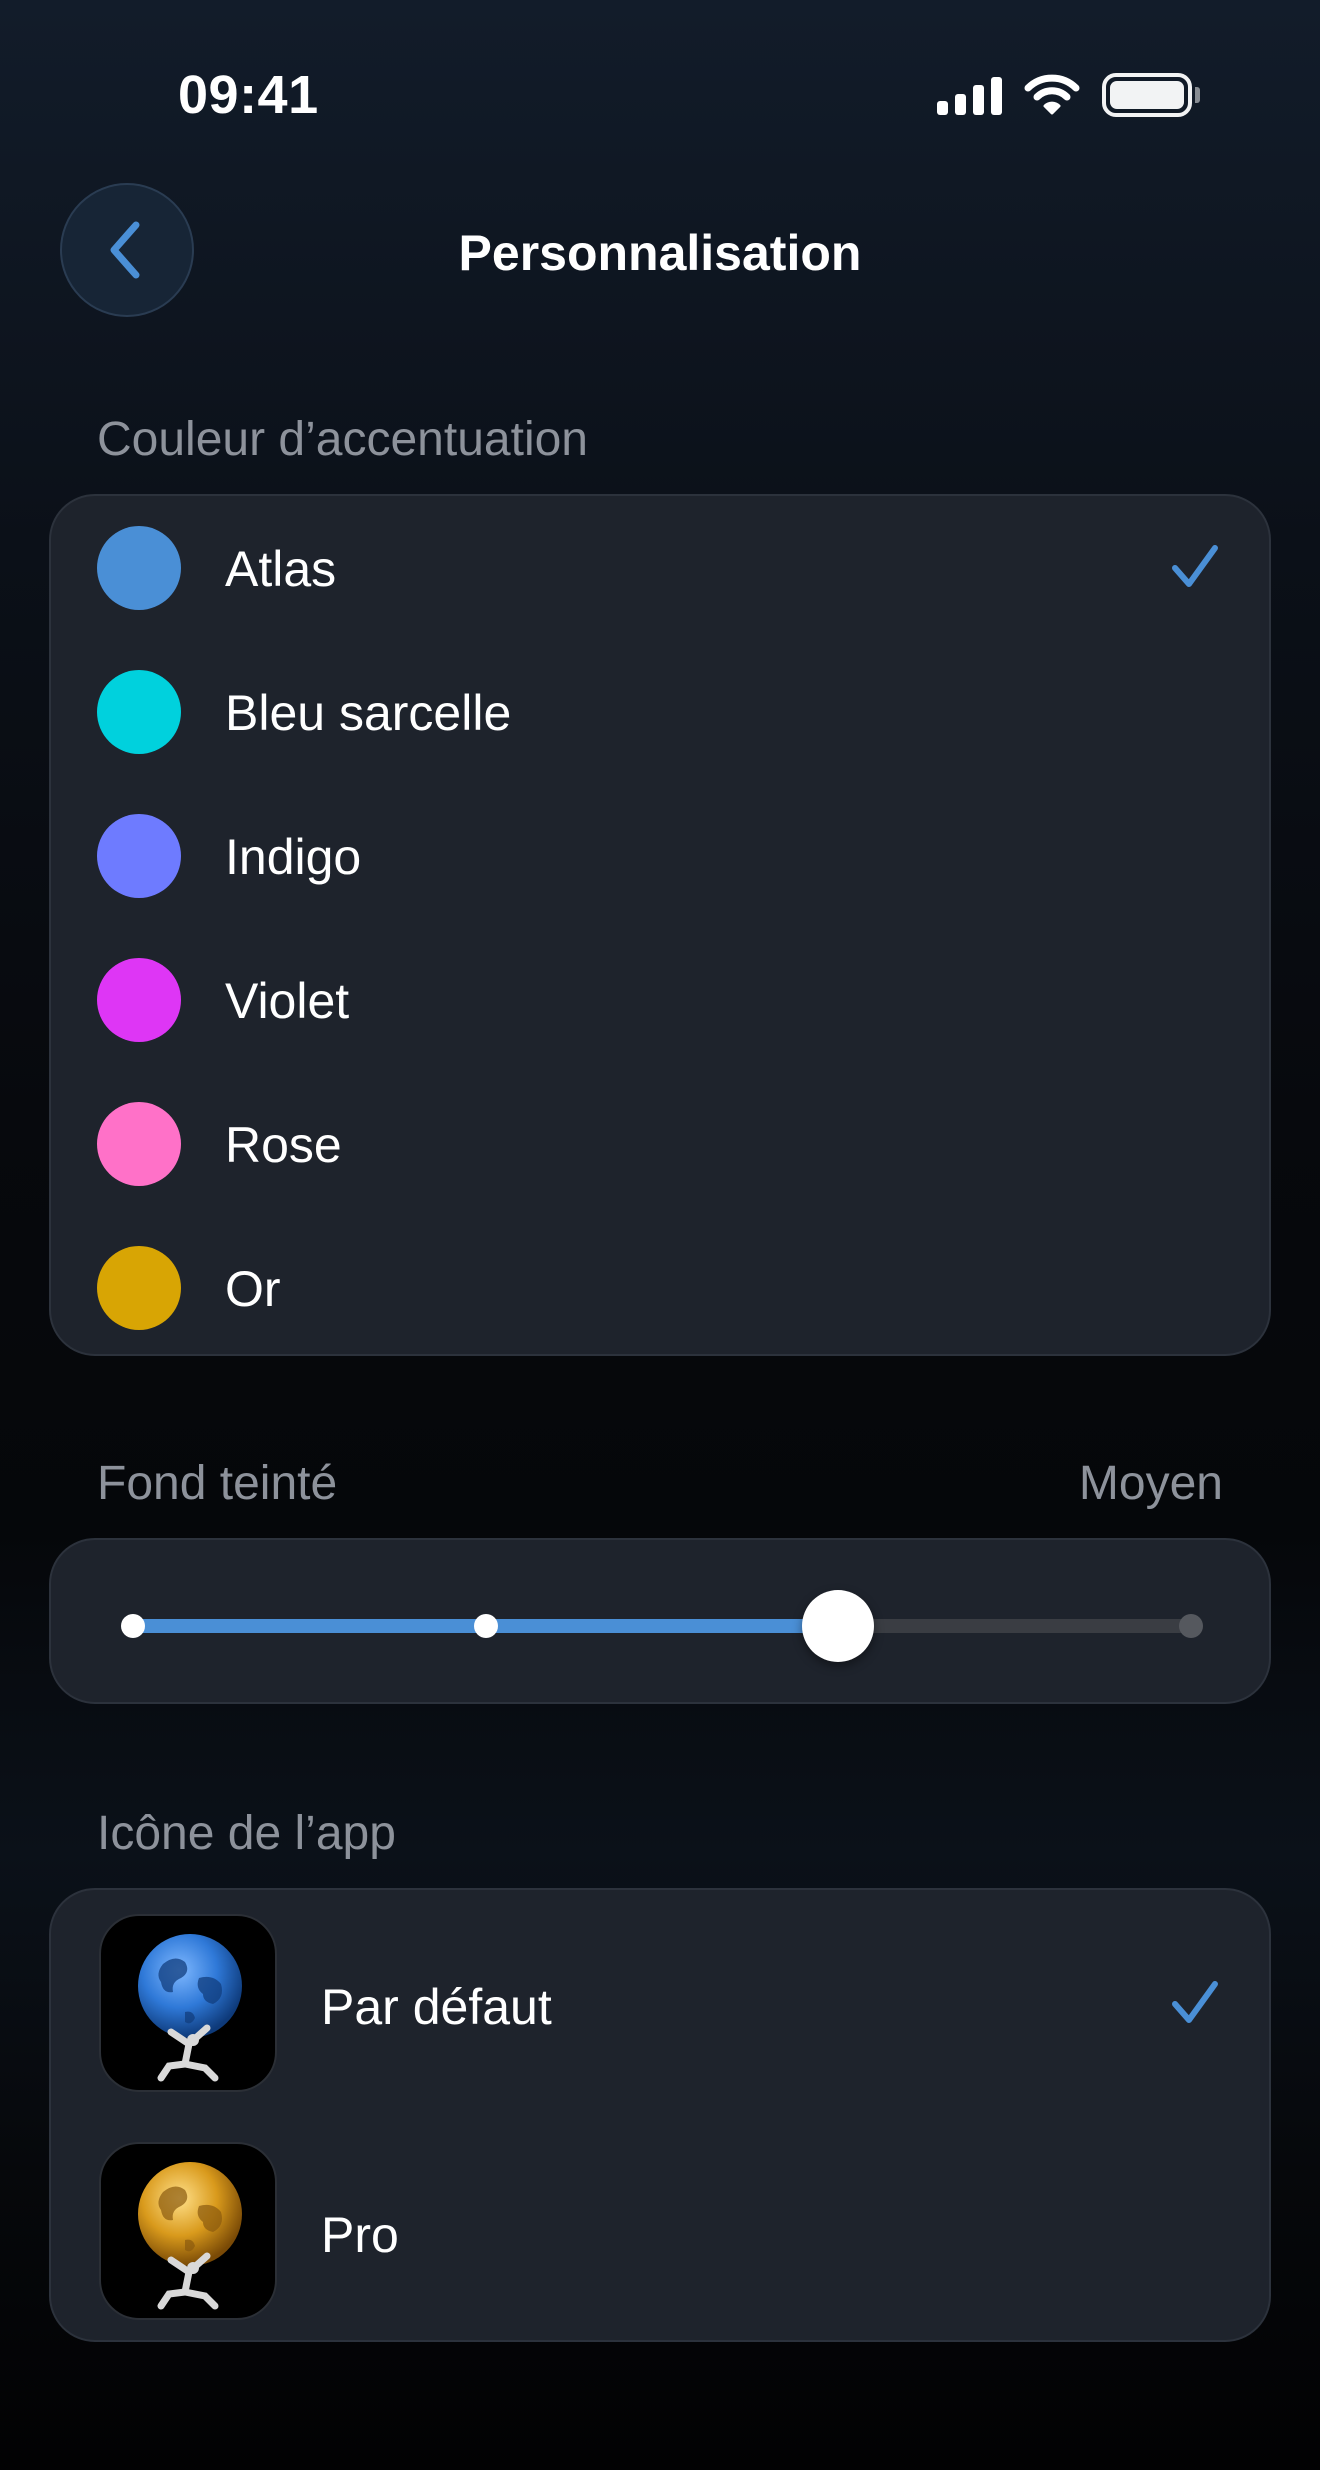 The width and height of the screenshot is (1320, 2470). I want to click on wifi-icon, so click(1052, 94).